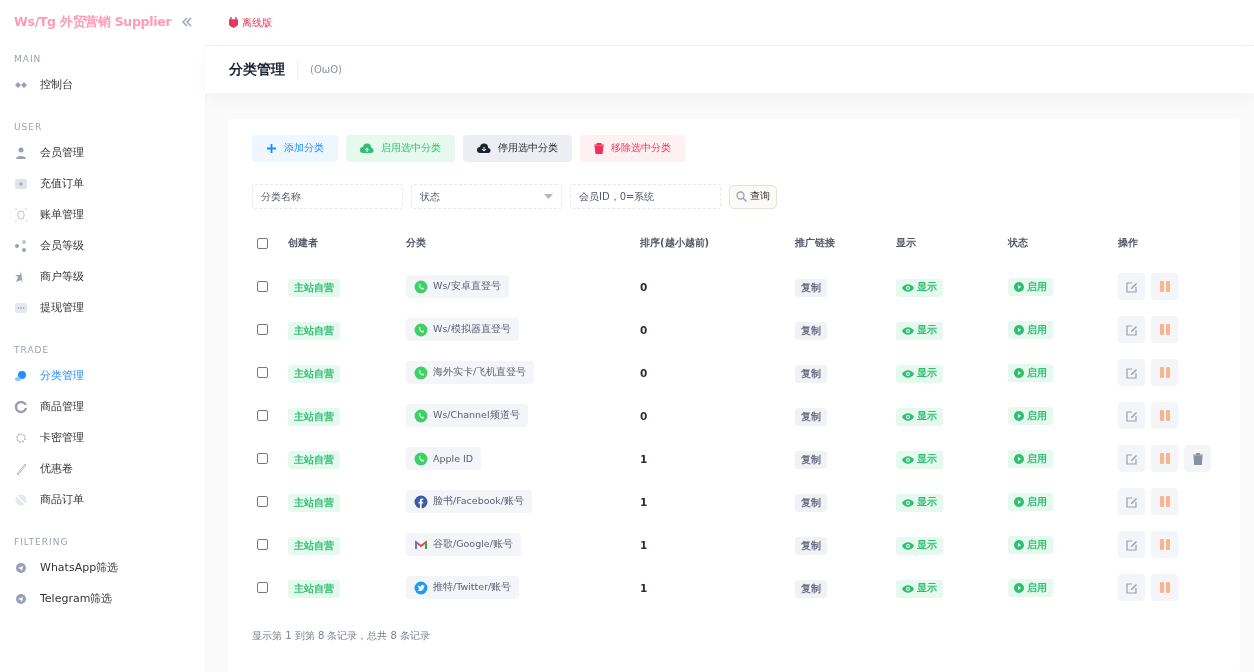 The image size is (1254, 672). What do you see at coordinates (1197, 458) in the screenshot?
I see `delete-button` at bounding box center [1197, 458].